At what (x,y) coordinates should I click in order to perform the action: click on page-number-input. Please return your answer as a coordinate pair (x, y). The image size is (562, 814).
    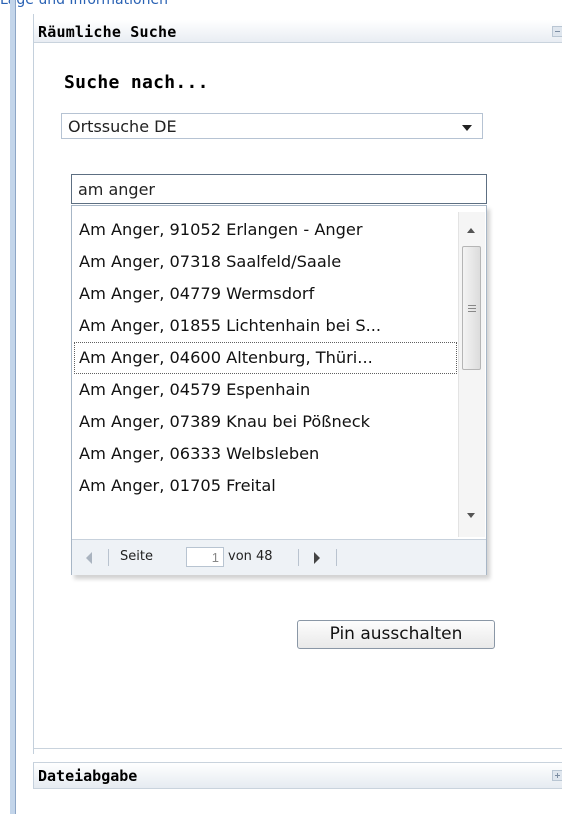
    Looking at the image, I should click on (205, 557).